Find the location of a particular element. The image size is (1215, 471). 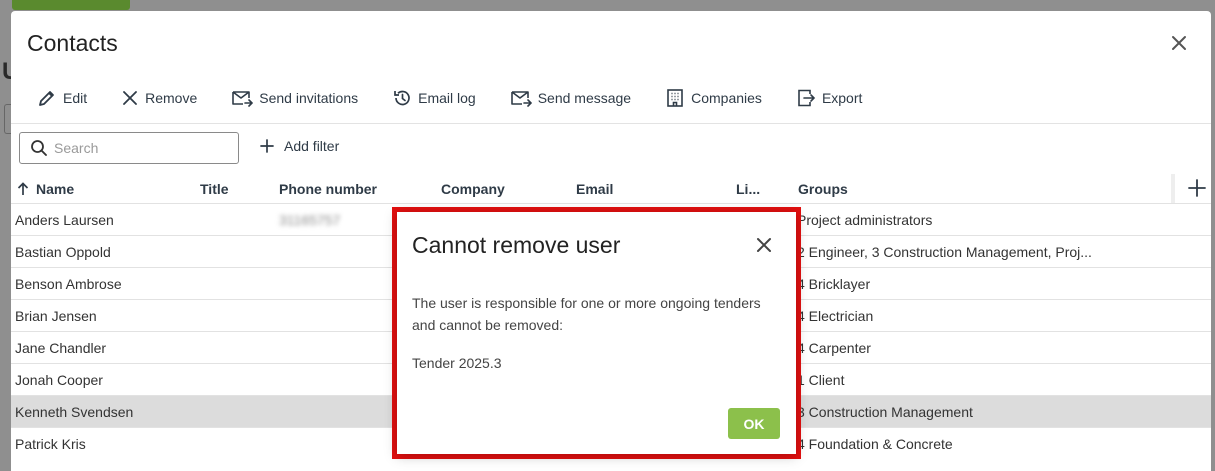

companies-button: Companies is located at coordinates (713, 98).